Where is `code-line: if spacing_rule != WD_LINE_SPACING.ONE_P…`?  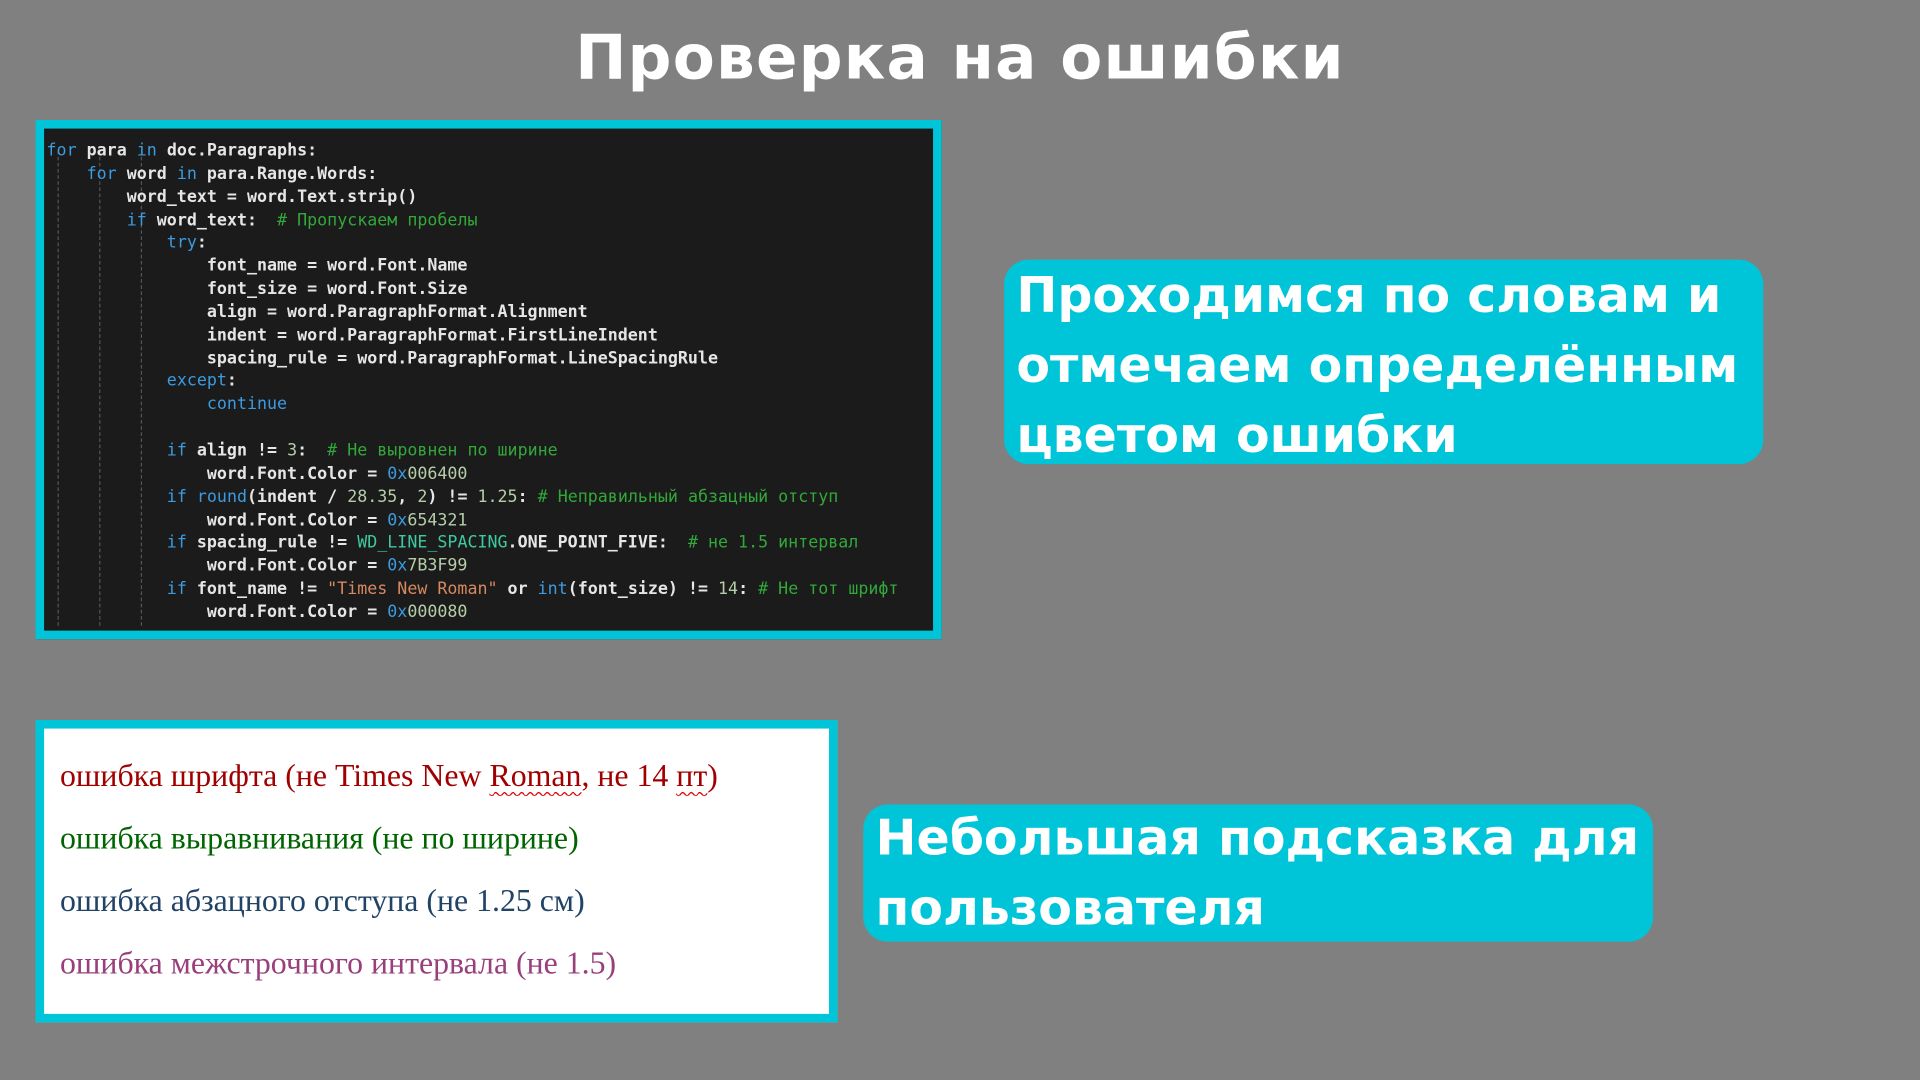
code-line: if spacing_rule != WD_LINE_SPACING.ONE_P… is located at coordinates (473, 543).